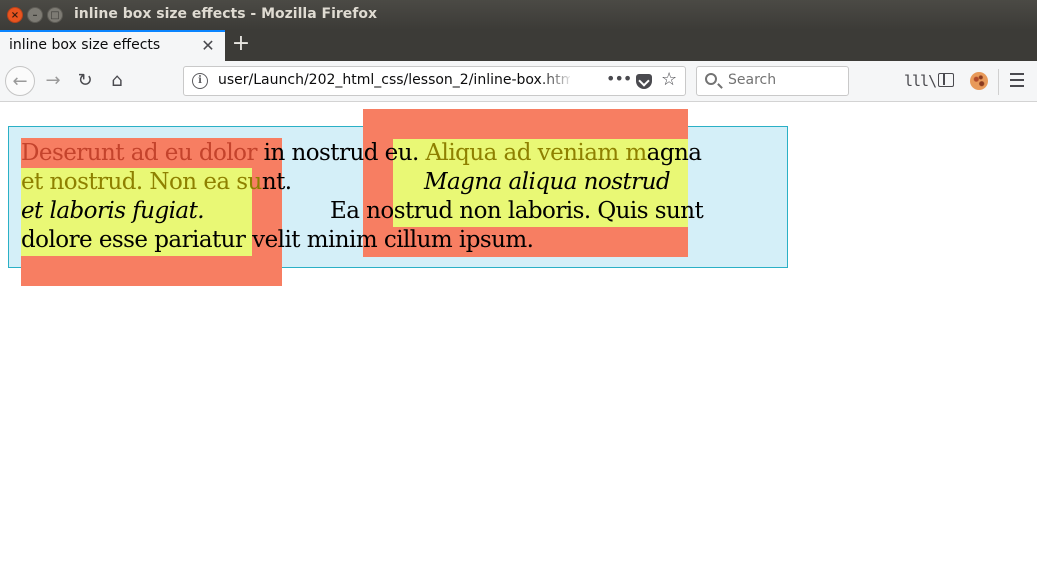 The width and height of the screenshot is (1037, 576). What do you see at coordinates (241, 44) in the screenshot?
I see `new-tab-button: +` at bounding box center [241, 44].